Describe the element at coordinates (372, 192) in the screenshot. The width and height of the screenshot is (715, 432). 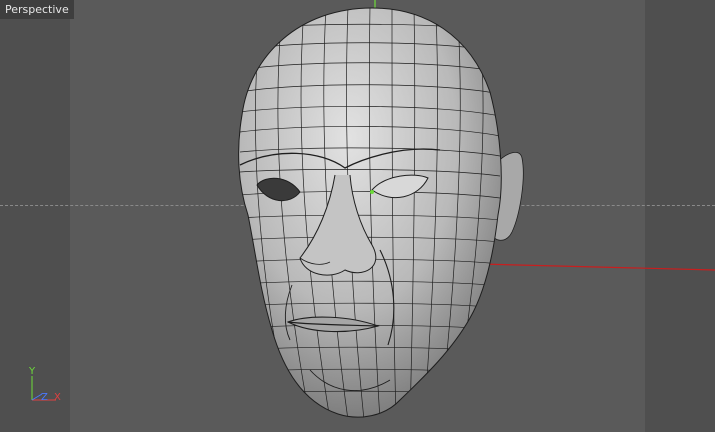
I see `pivot-point` at that location.